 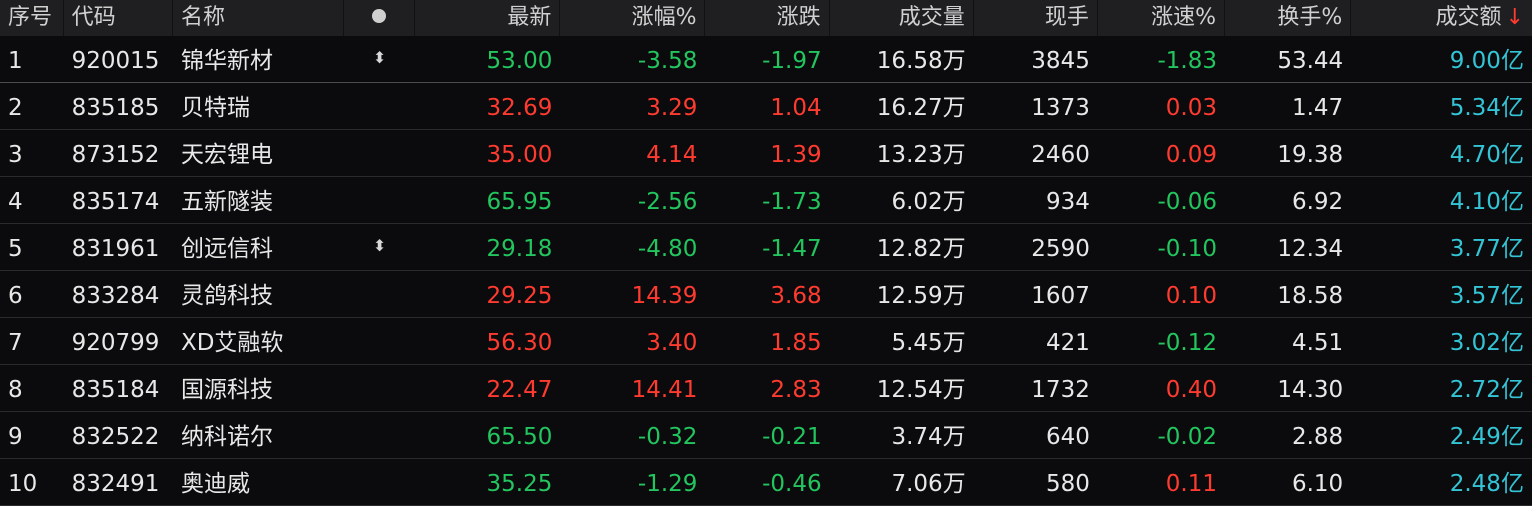 I want to click on stock-name: 奥迪威, so click(x=215, y=484).